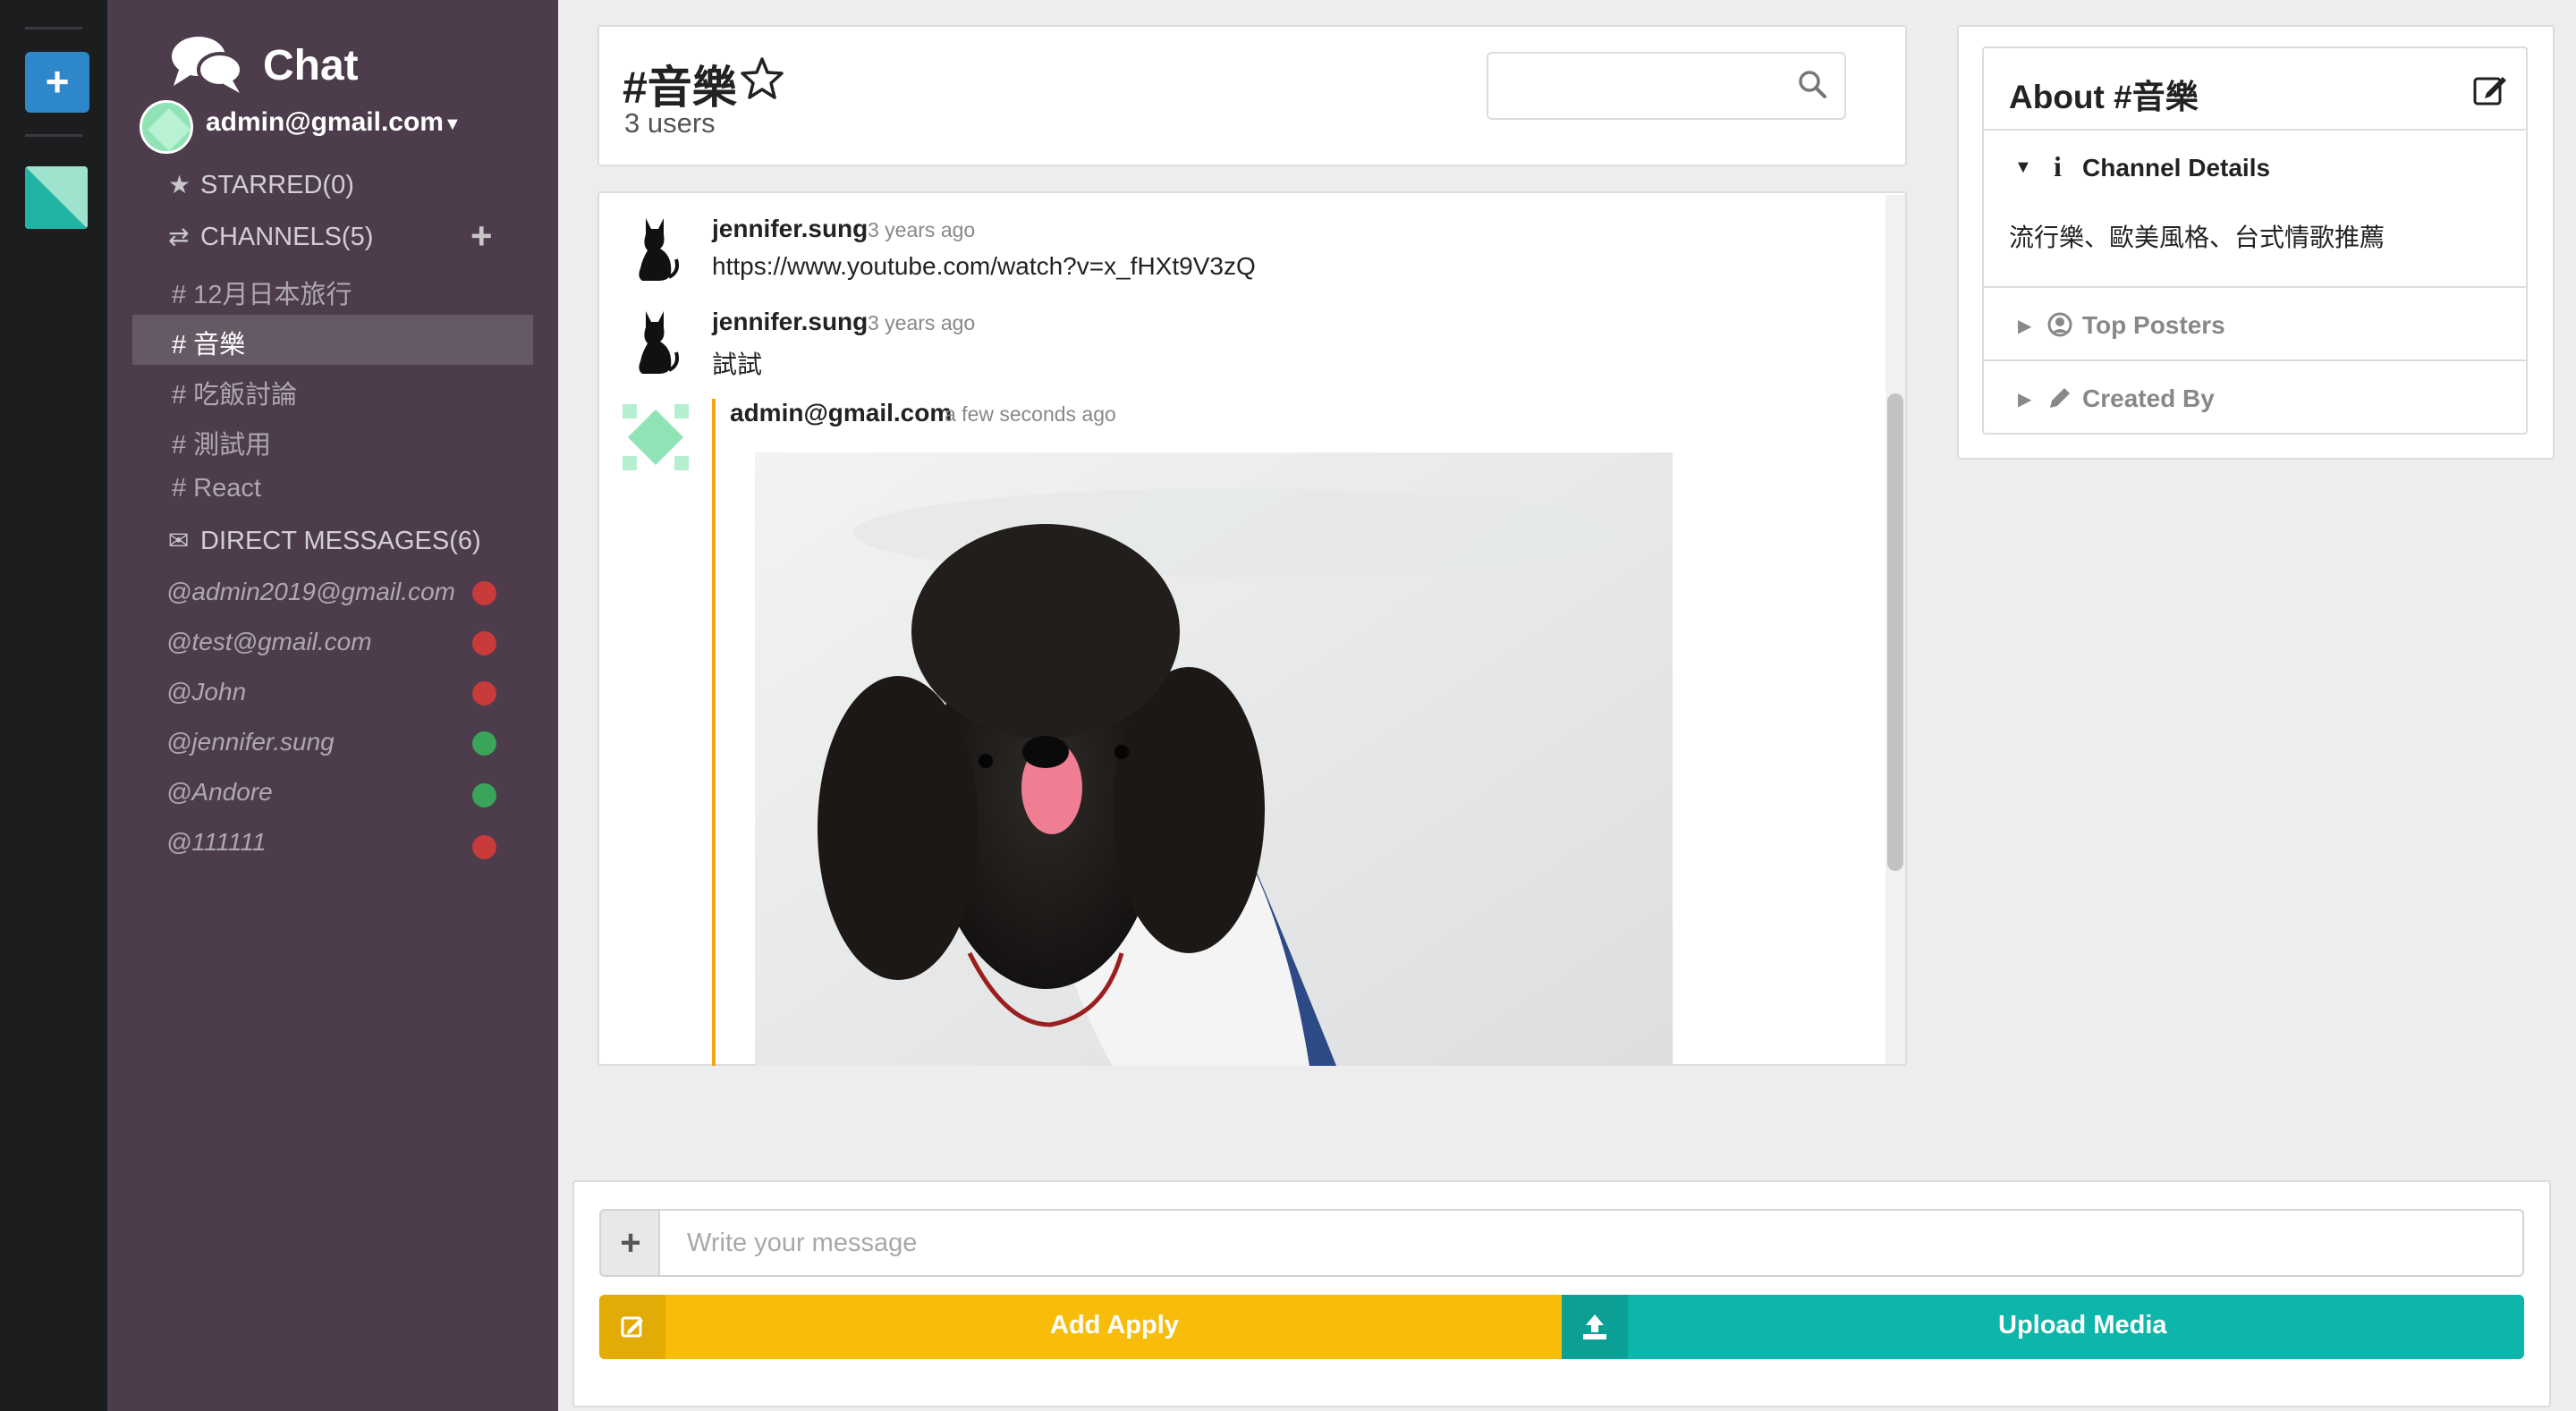  Describe the element at coordinates (216, 488) in the screenshot. I see `sidebar-channel-react: # React` at that location.